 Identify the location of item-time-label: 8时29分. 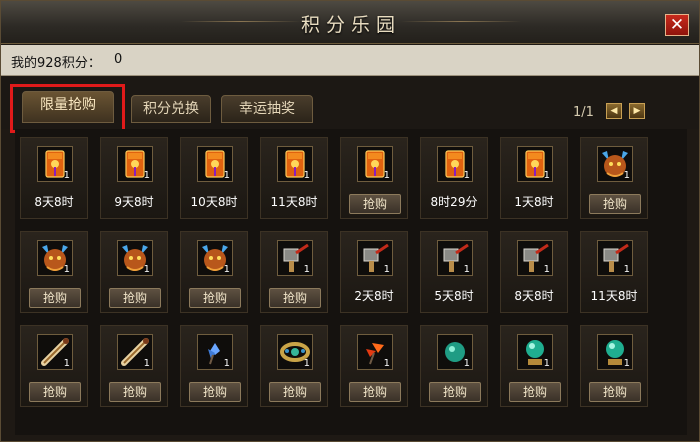
(454, 202).